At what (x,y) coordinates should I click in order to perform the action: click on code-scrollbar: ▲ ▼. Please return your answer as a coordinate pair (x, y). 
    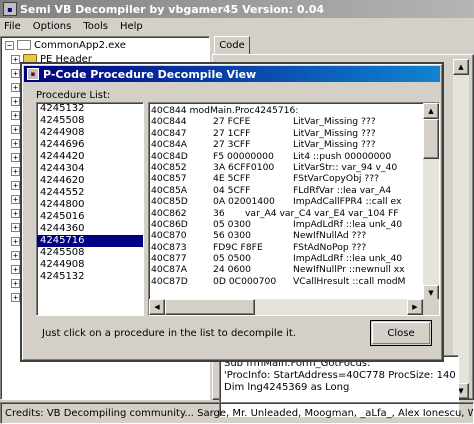
    Looking at the image, I should click on (461, 229).